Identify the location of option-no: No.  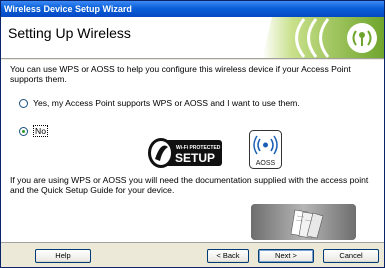
(33, 131).